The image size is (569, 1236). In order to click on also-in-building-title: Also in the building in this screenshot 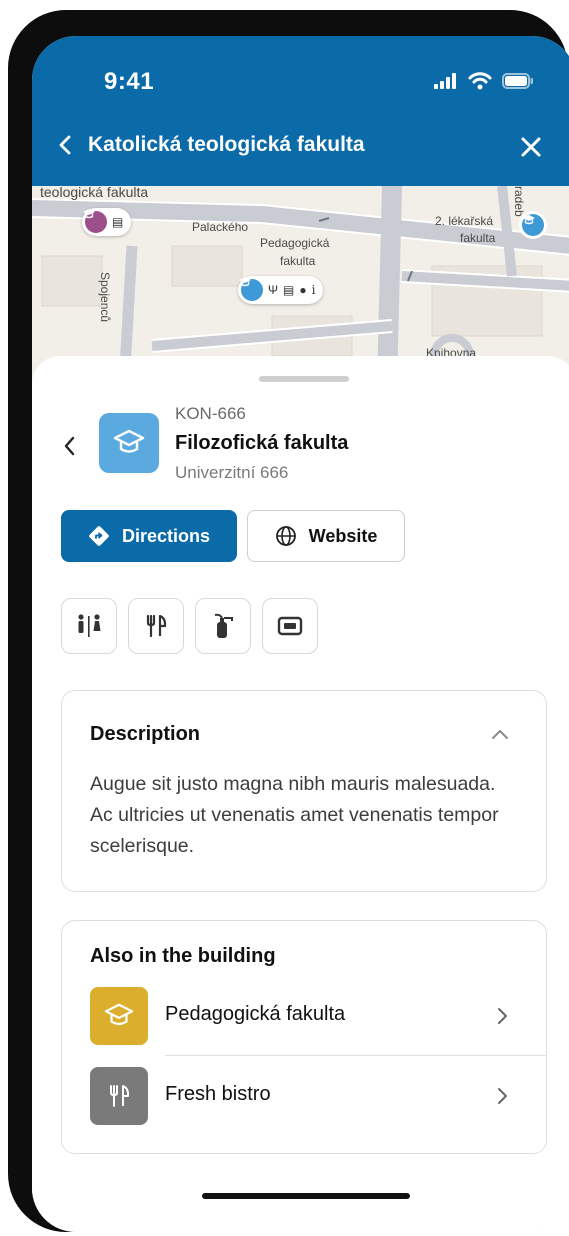, I will do `click(183, 956)`.